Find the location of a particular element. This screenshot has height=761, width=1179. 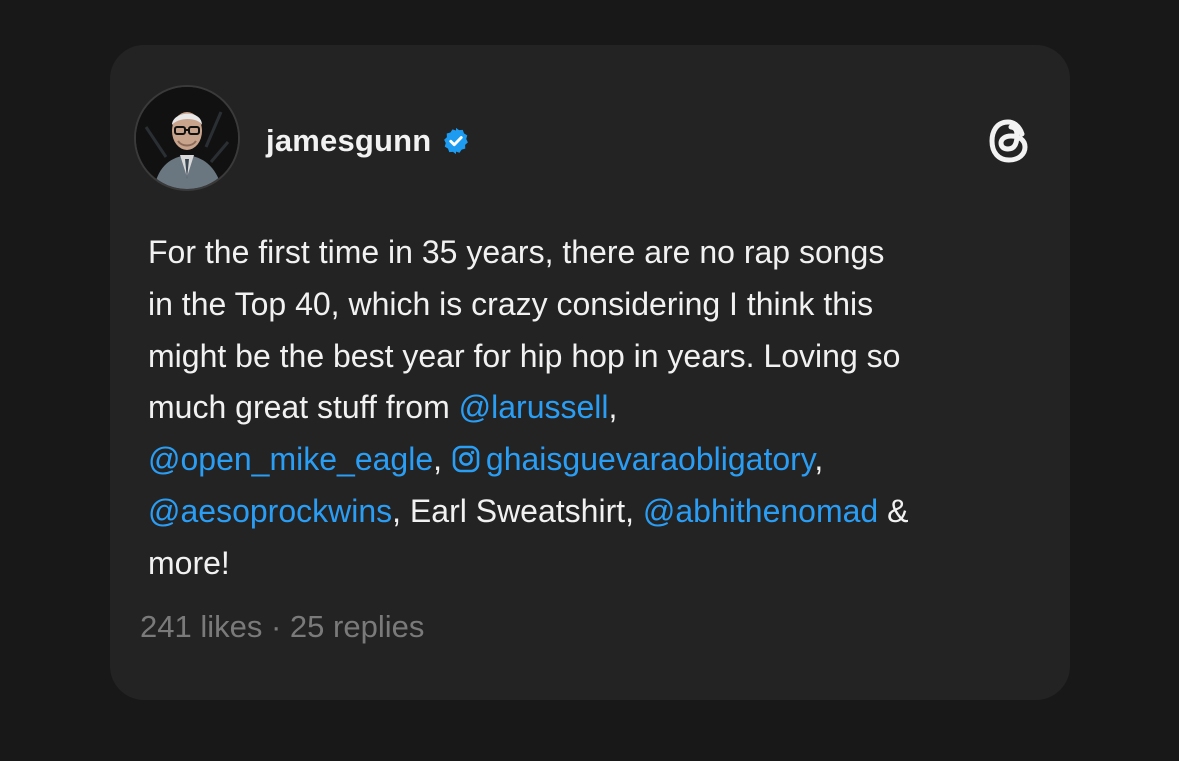

text-segment: much great stuff from is located at coordinates (303, 407).